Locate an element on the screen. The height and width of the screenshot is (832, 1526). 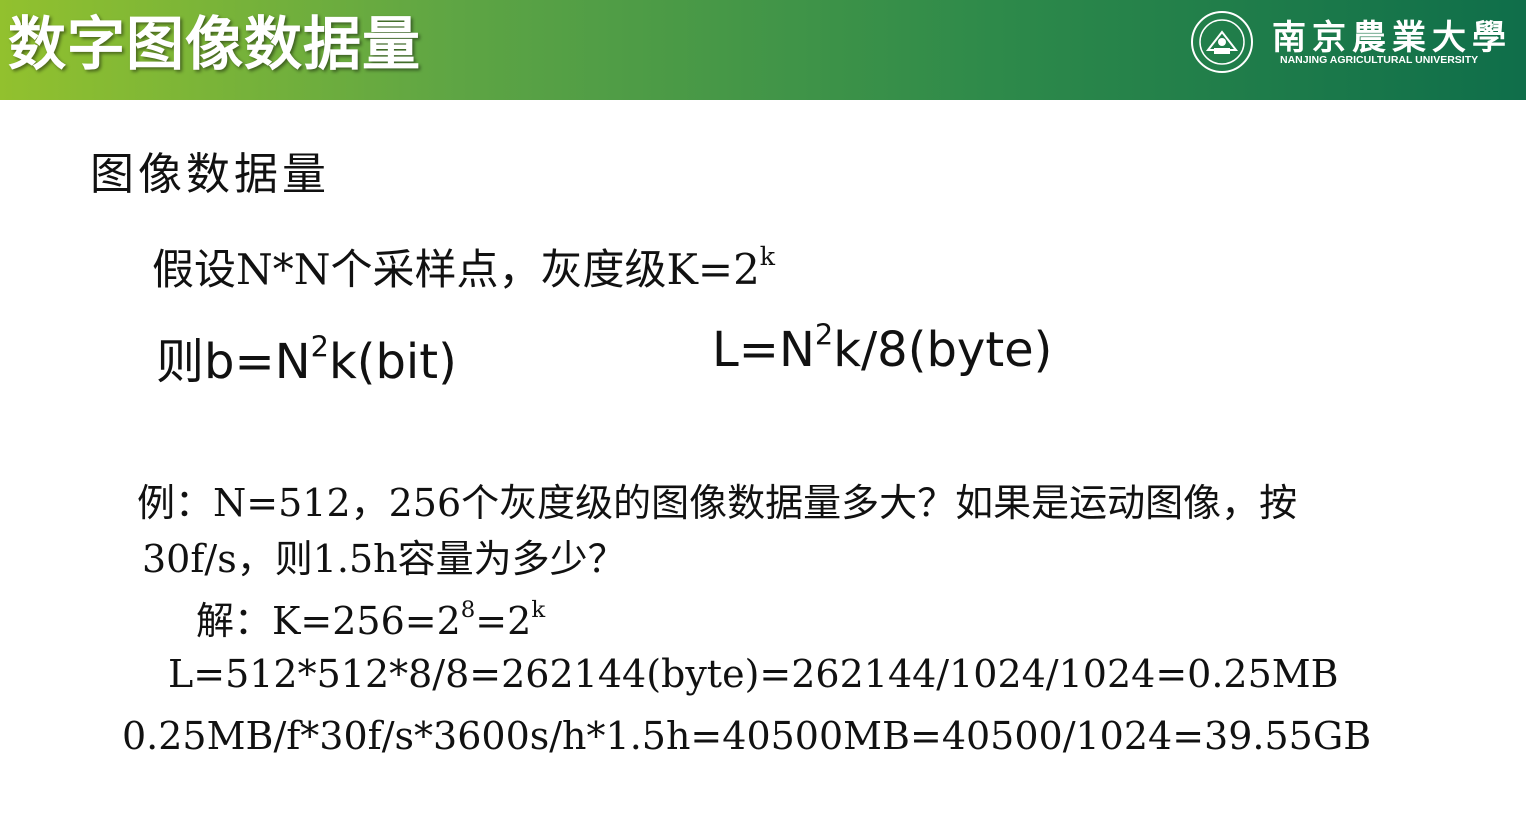
formula-bytes-exponent: 2 is located at coordinates (824, 334).